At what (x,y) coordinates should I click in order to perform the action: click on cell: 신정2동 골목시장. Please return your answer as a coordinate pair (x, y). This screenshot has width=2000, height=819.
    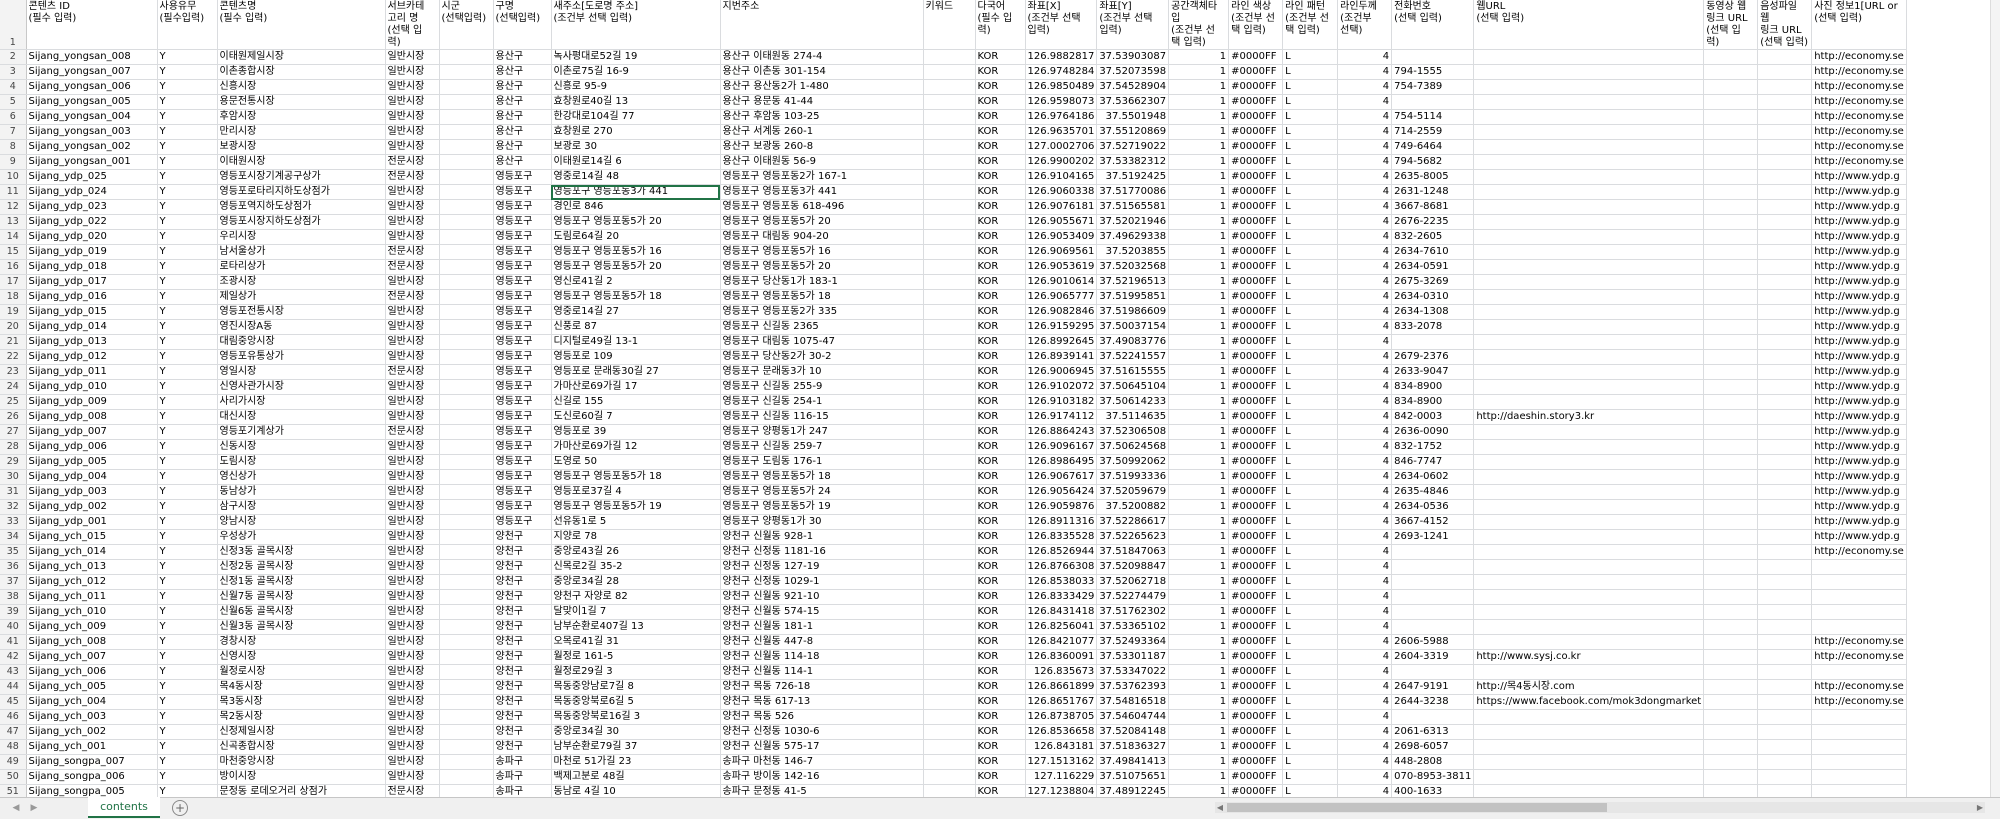
    Looking at the image, I should click on (301, 567).